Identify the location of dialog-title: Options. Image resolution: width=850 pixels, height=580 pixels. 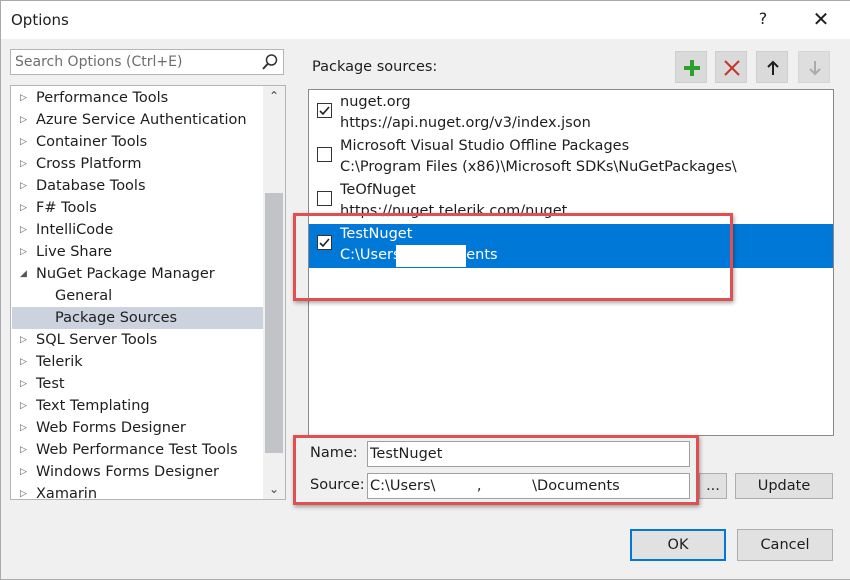
(40, 20).